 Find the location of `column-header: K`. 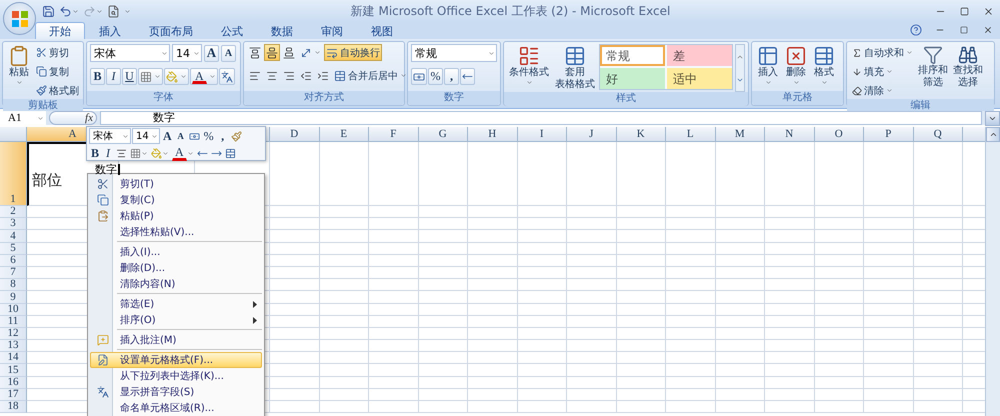

column-header: K is located at coordinates (641, 134).